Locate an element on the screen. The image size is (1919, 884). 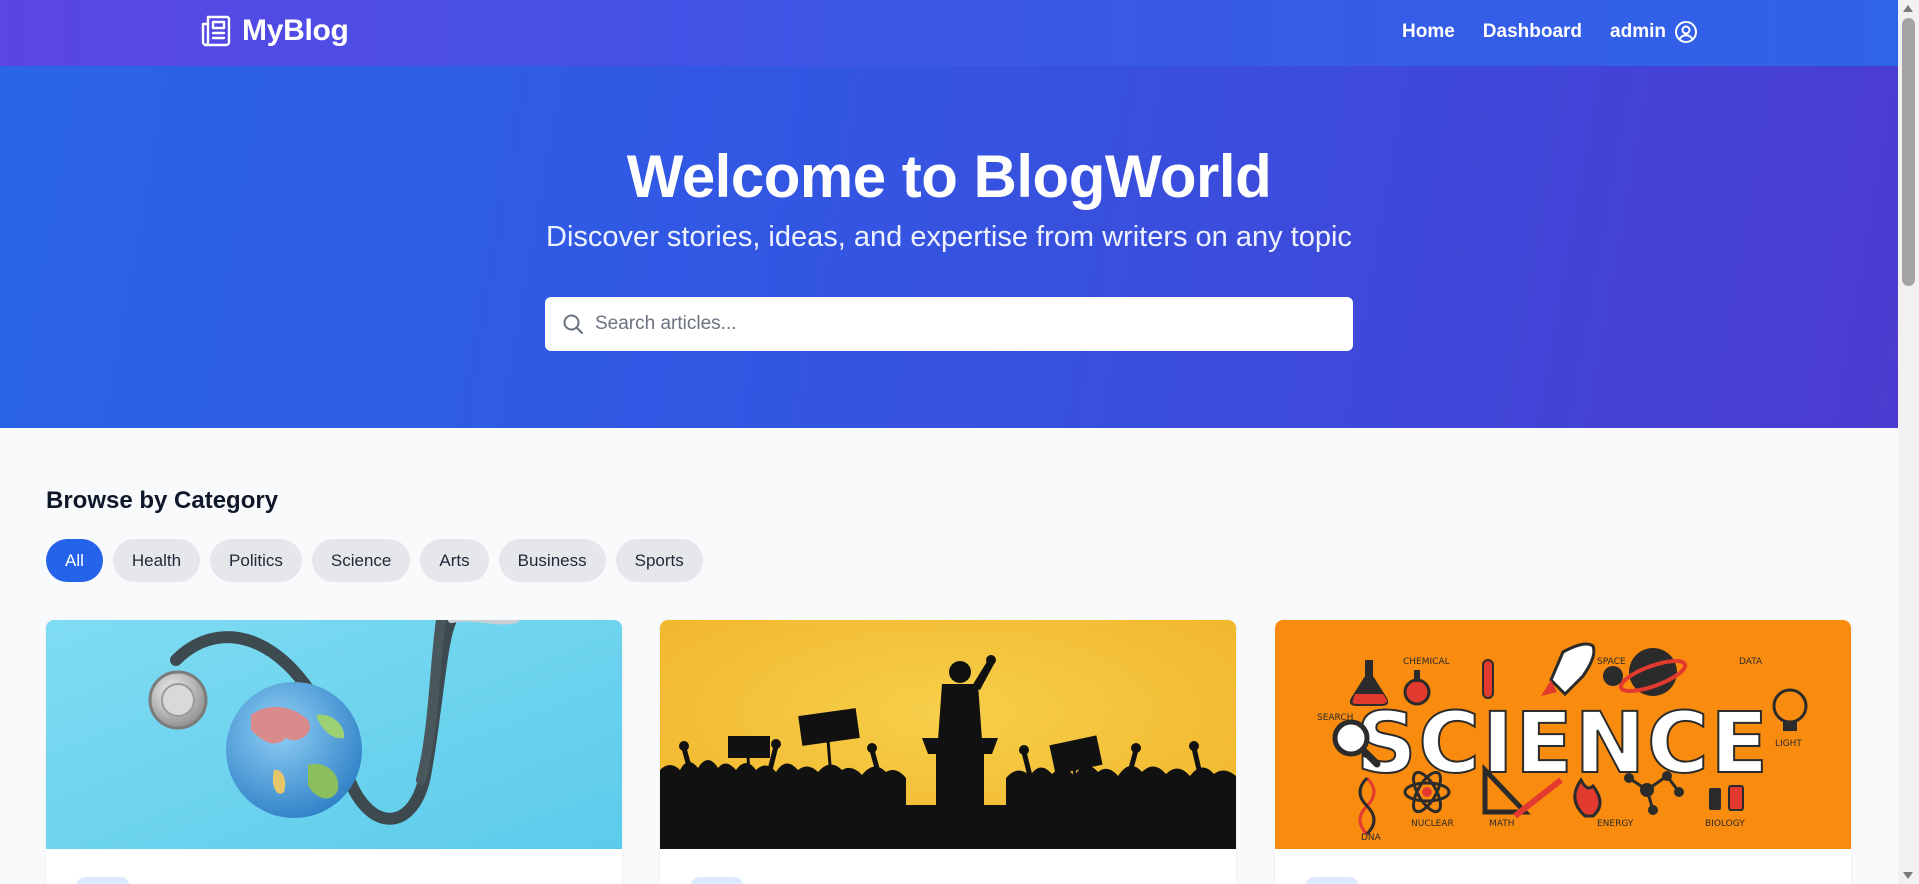
svg-text: SEARCH is located at coordinates (1335, 718).